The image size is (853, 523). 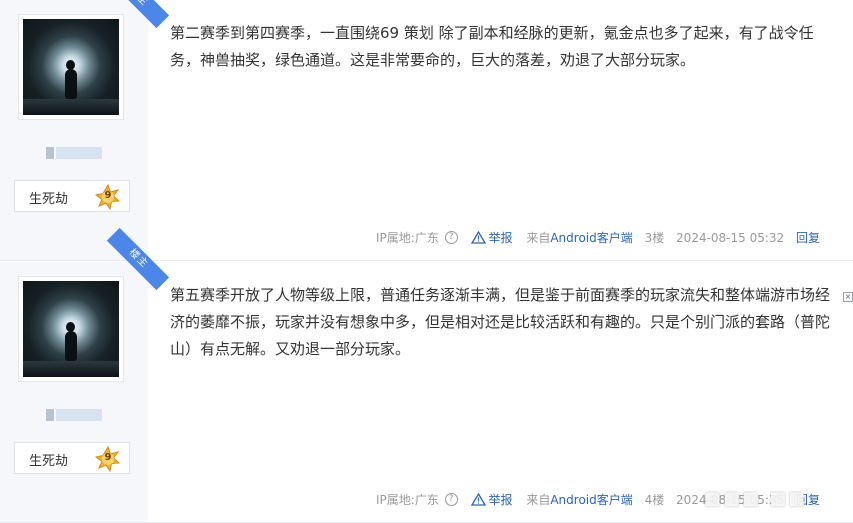 What do you see at coordinates (848, 297) in the screenshot?
I see `collapse-icon: ×` at bounding box center [848, 297].